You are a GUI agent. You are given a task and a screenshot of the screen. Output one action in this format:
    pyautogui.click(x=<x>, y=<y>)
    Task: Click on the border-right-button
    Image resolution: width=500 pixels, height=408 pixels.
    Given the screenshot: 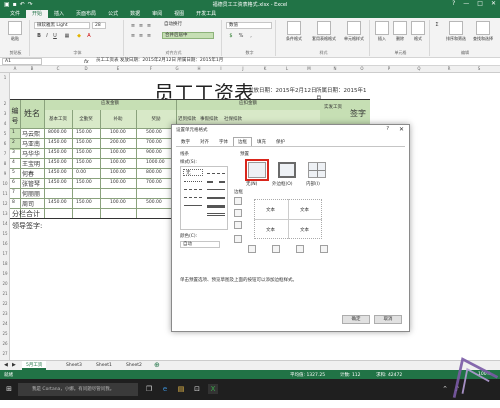 What is the action you would take?
    pyautogui.click(x=300, y=249)
    